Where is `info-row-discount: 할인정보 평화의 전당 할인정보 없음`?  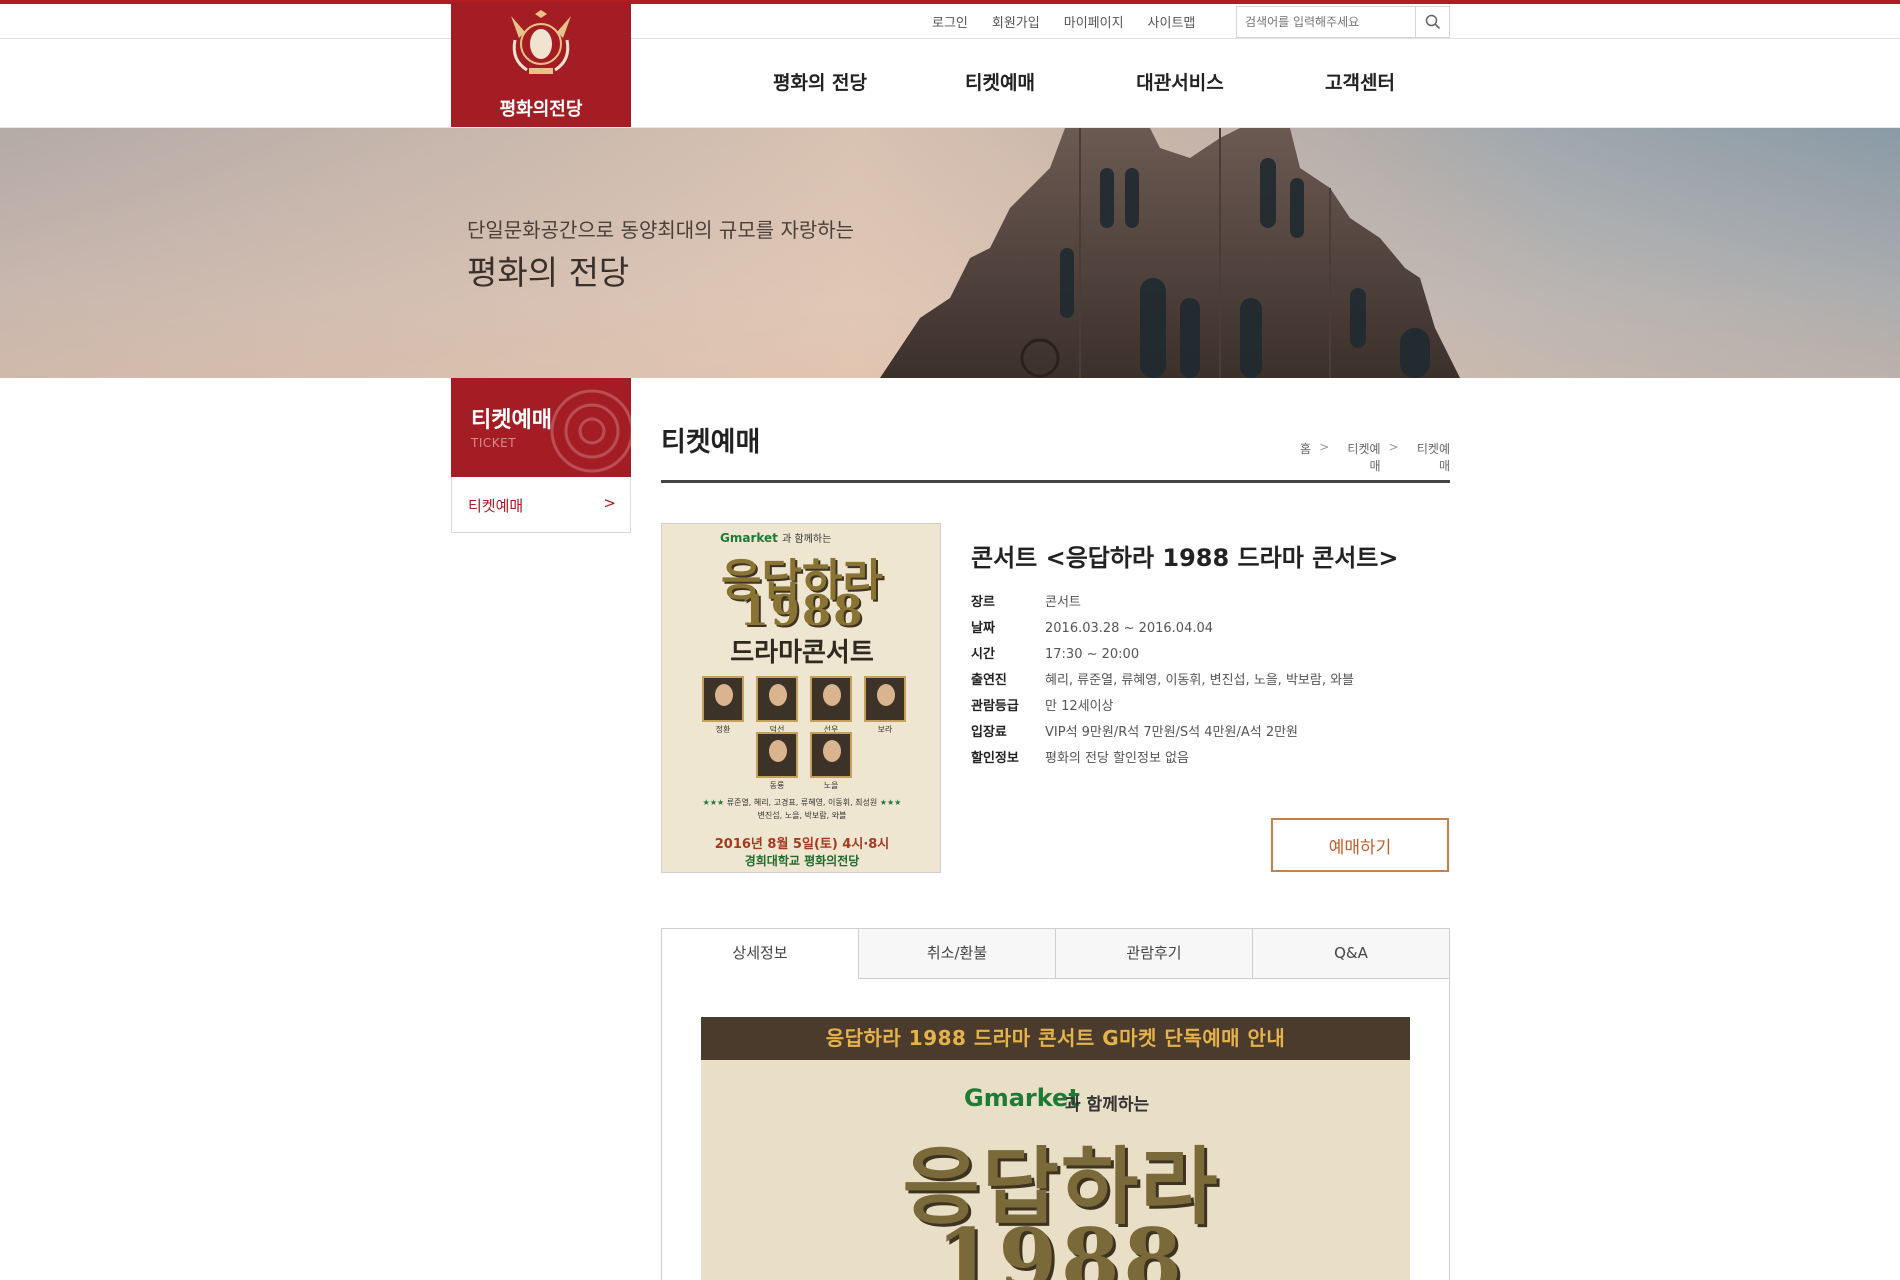 info-row-discount: 할인정보 평화의 전당 할인정보 없음 is located at coordinates (1162, 759).